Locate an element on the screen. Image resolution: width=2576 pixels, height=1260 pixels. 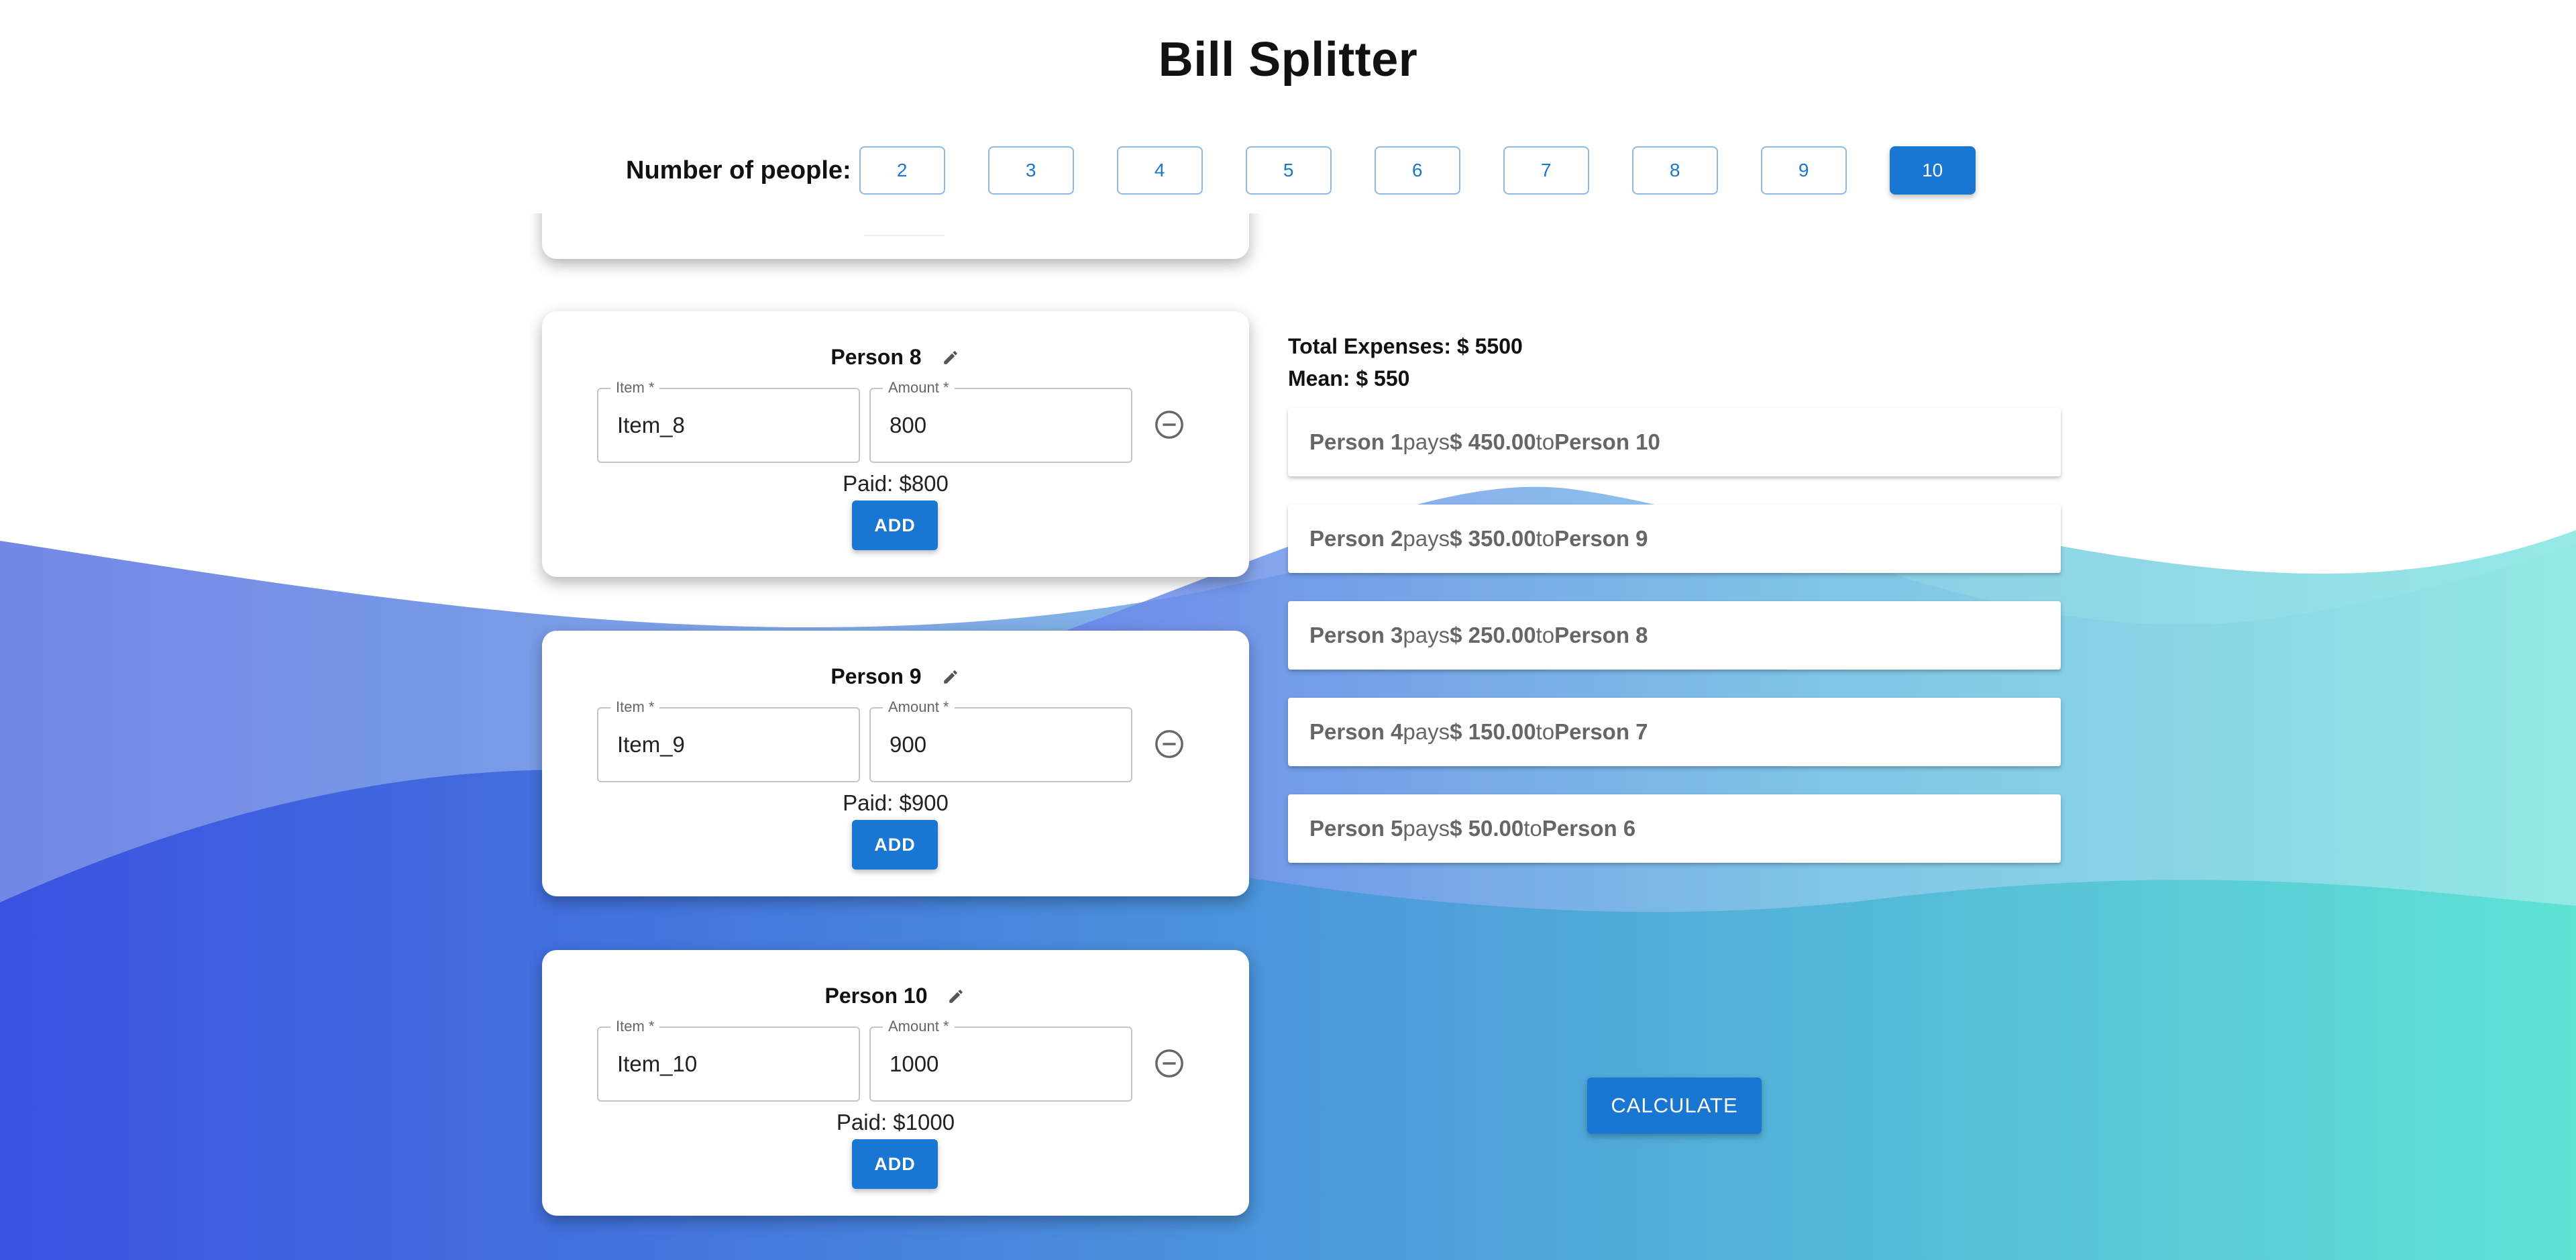
mean-expense: Mean: $ 550 is located at coordinates (1349, 378).